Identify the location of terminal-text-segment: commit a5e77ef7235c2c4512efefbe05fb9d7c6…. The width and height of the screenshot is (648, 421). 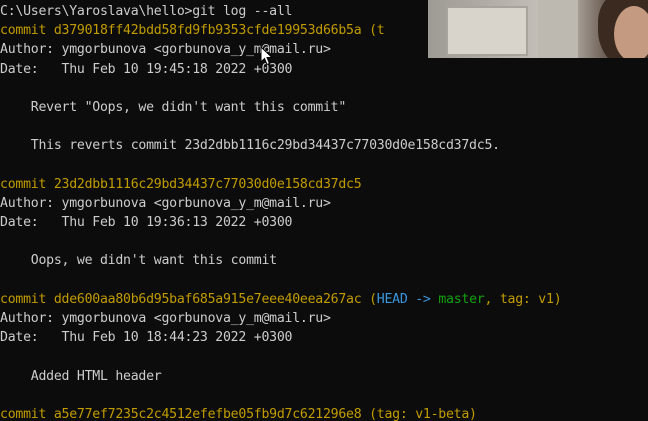
(238, 413).